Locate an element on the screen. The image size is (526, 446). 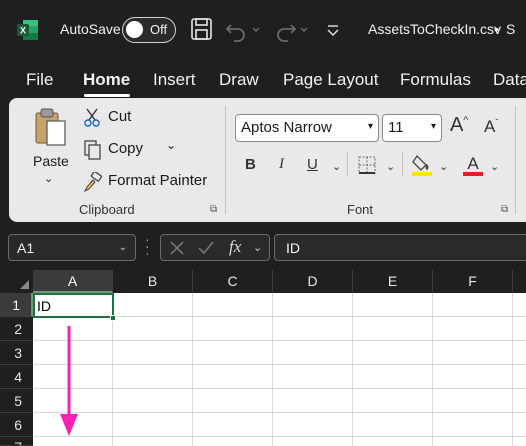
name-box-value: A1 is located at coordinates (26, 248).